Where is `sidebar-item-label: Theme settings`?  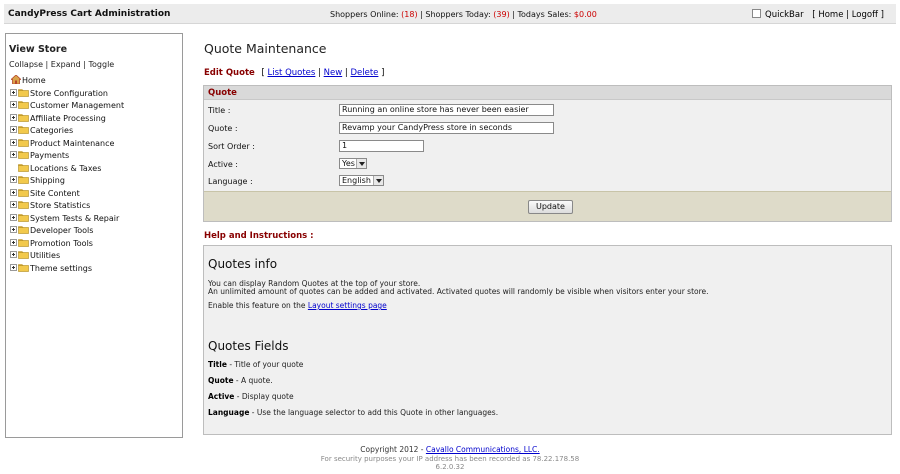
sidebar-item-label: Theme settings is located at coordinates (61, 268).